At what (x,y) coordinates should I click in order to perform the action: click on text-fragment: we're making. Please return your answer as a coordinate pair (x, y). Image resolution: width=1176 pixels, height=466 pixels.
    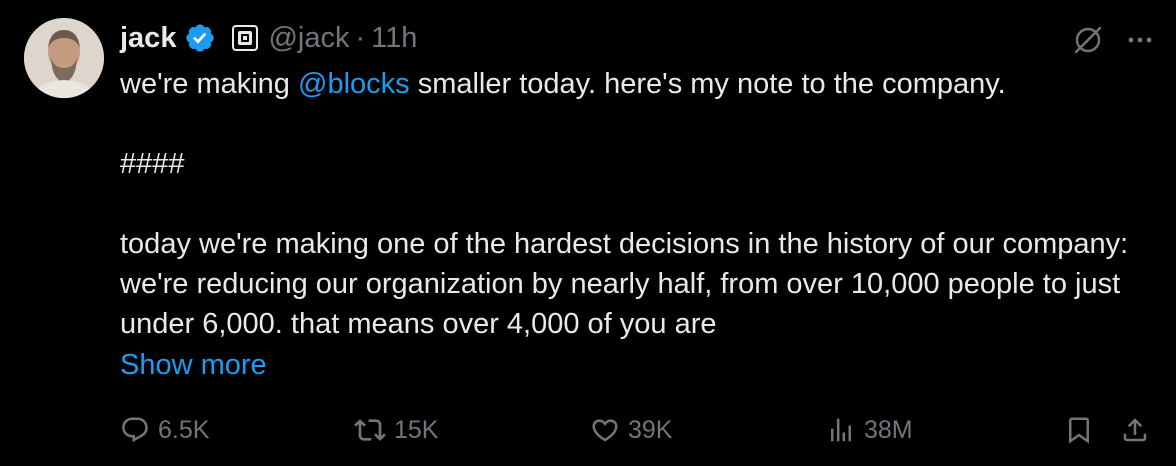
    Looking at the image, I should click on (209, 84).